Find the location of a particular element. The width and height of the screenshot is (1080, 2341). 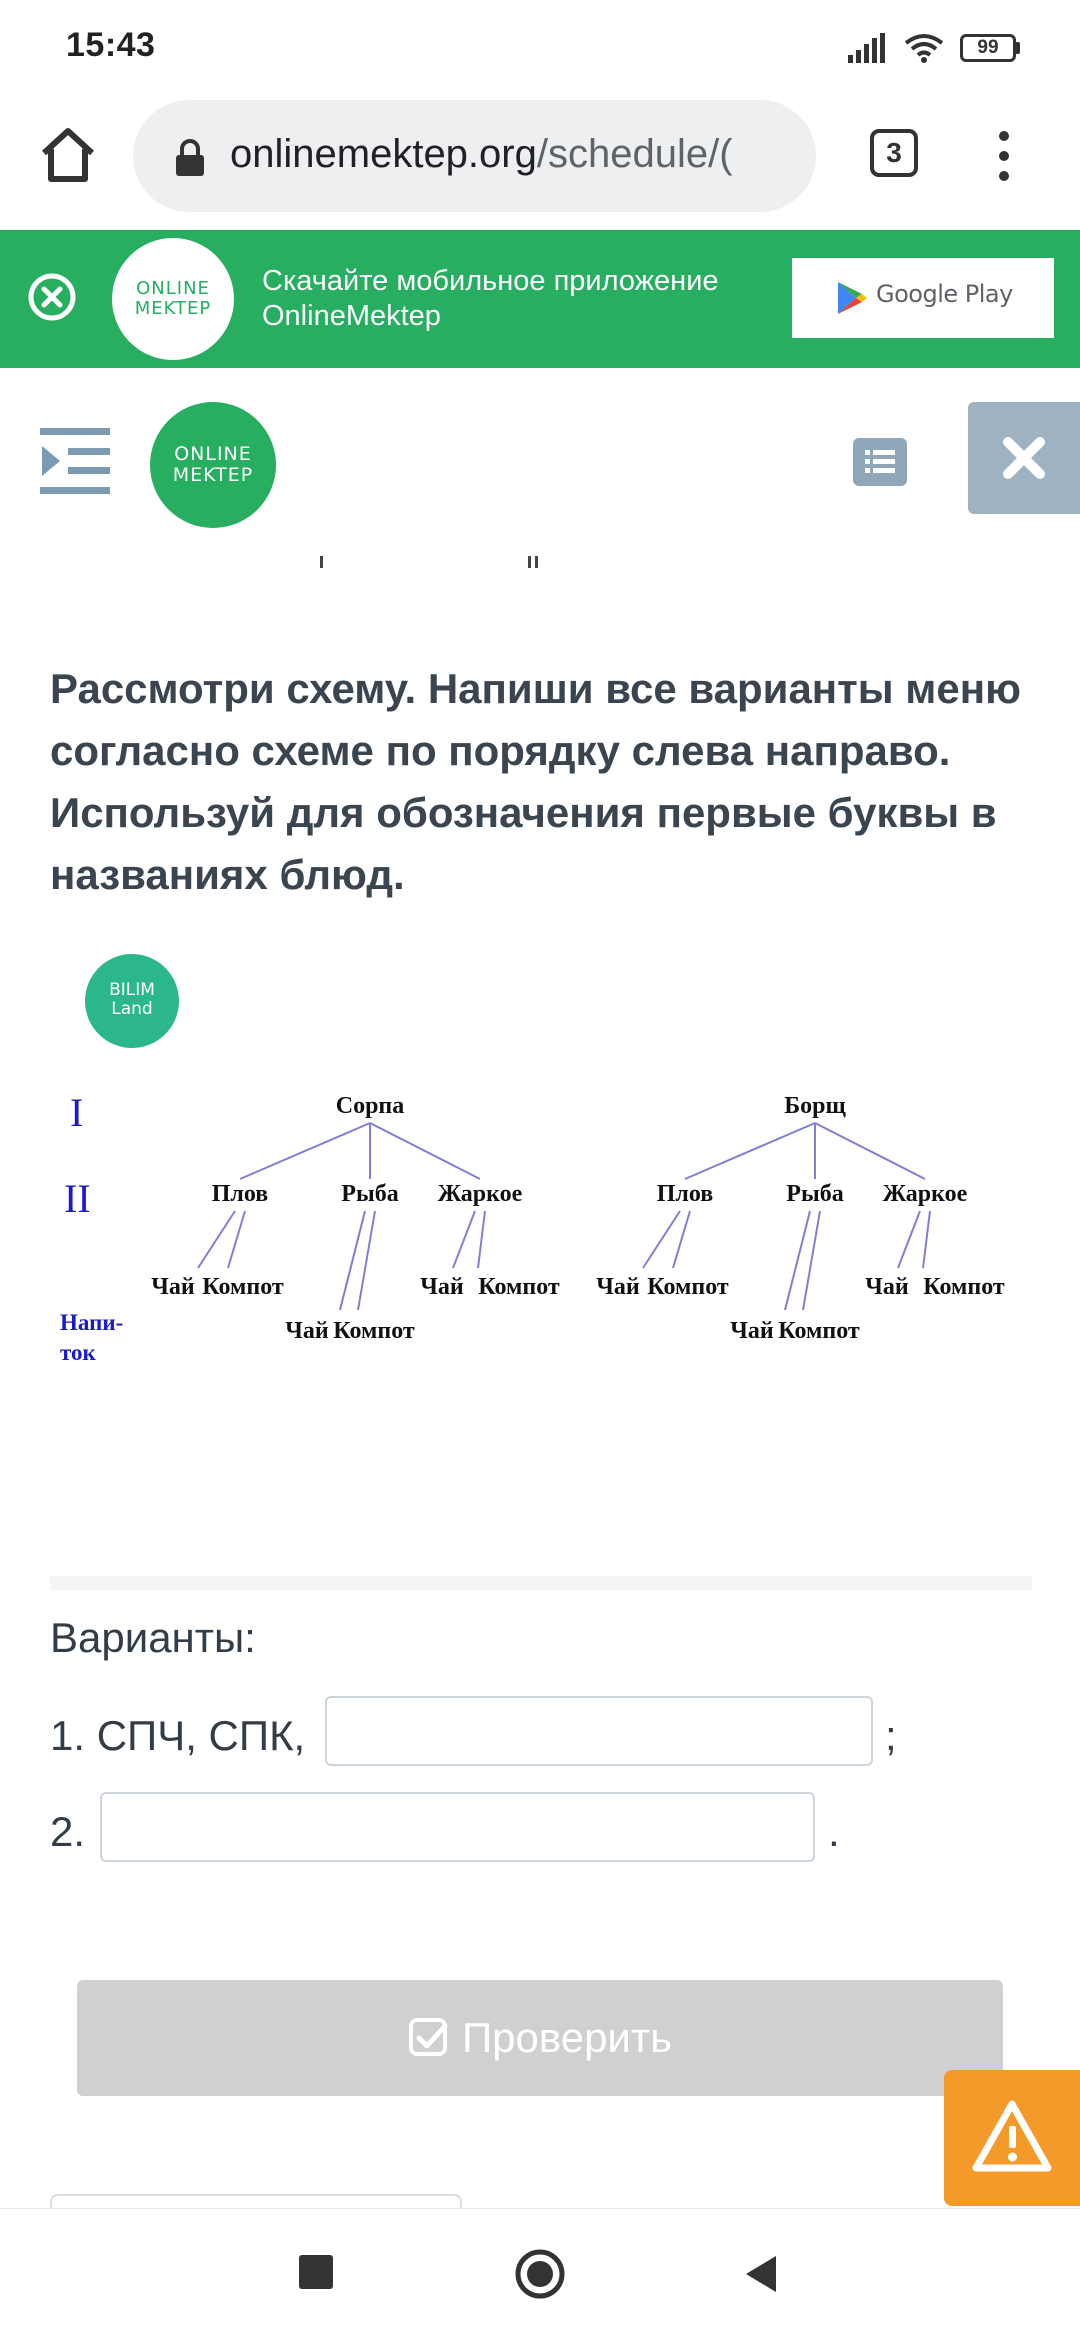

promo-logo-line2: MEKTEP is located at coordinates (173, 308).